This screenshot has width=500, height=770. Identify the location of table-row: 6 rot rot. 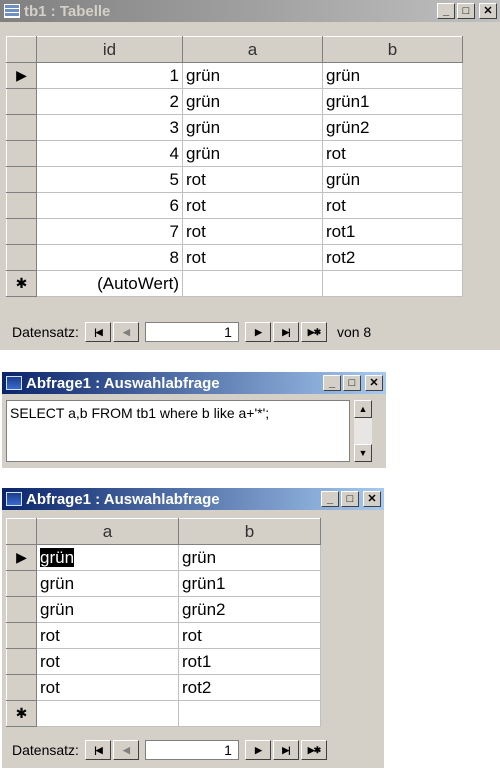
(234, 205).